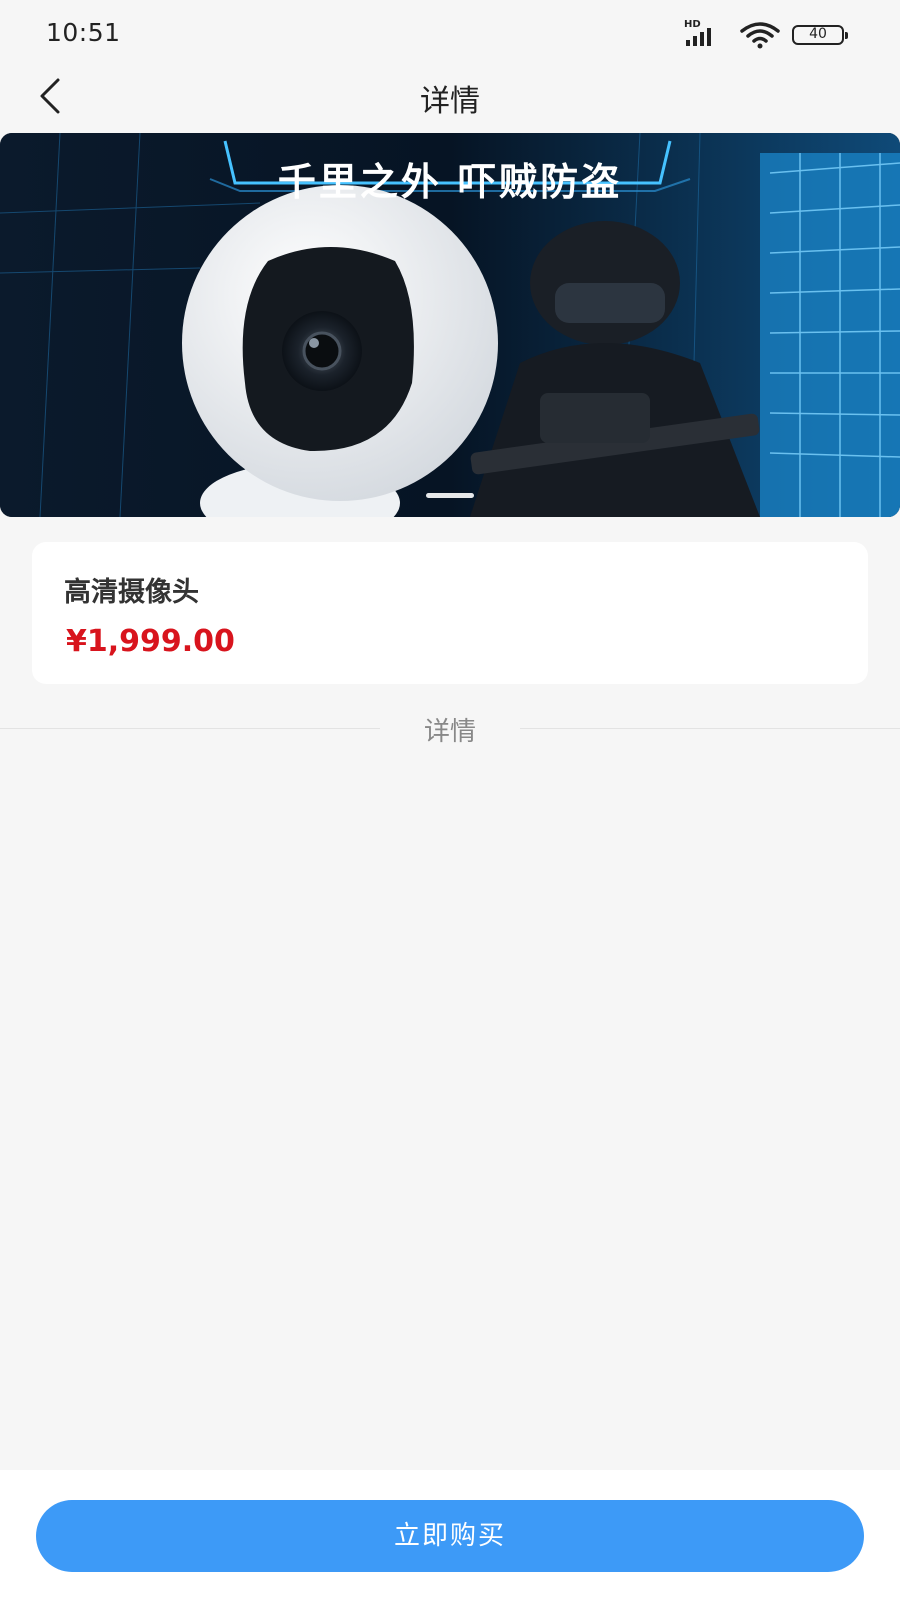  I want to click on signal-icon: HD, so click(706, 34).